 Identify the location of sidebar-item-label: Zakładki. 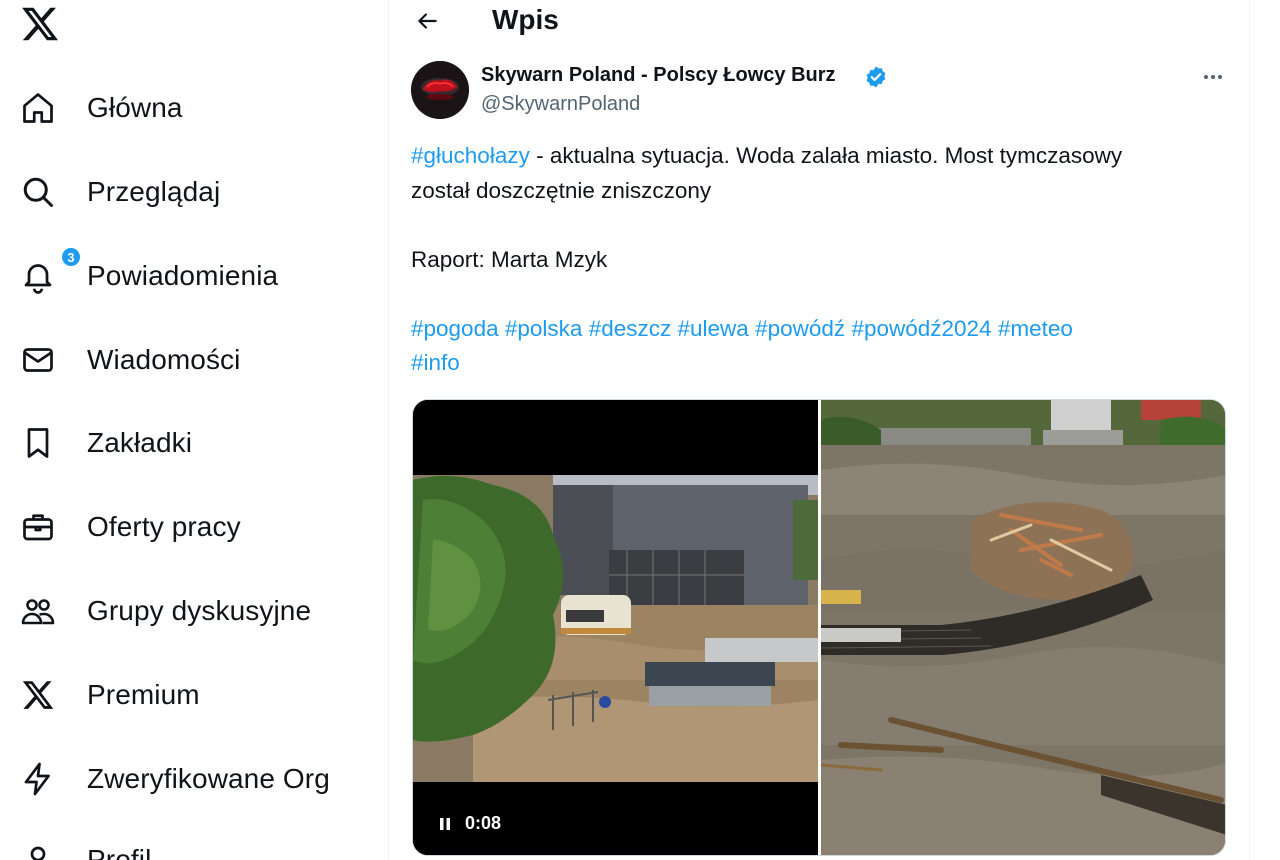
(140, 442).